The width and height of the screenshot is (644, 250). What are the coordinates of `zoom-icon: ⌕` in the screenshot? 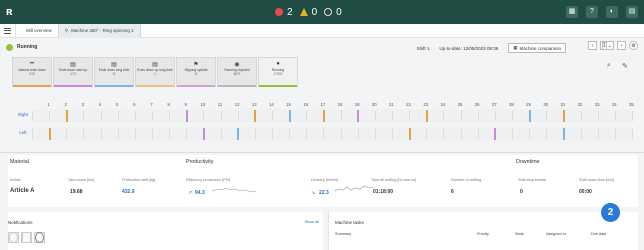 It's located at (612, 67).